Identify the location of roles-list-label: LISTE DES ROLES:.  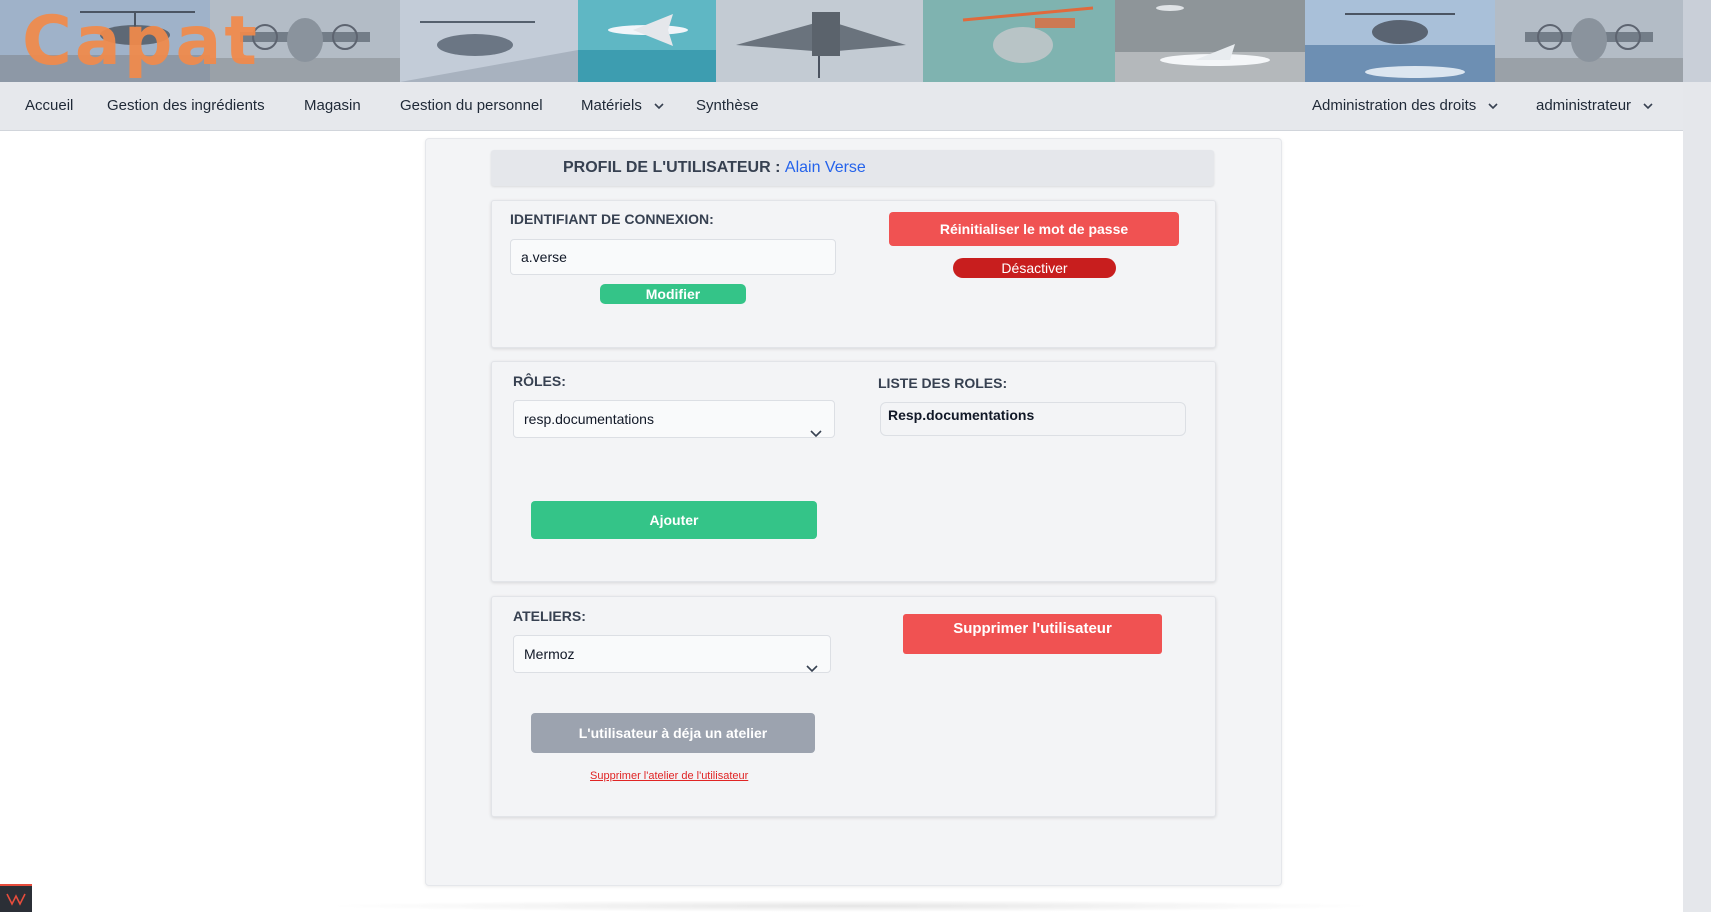
(943, 383).